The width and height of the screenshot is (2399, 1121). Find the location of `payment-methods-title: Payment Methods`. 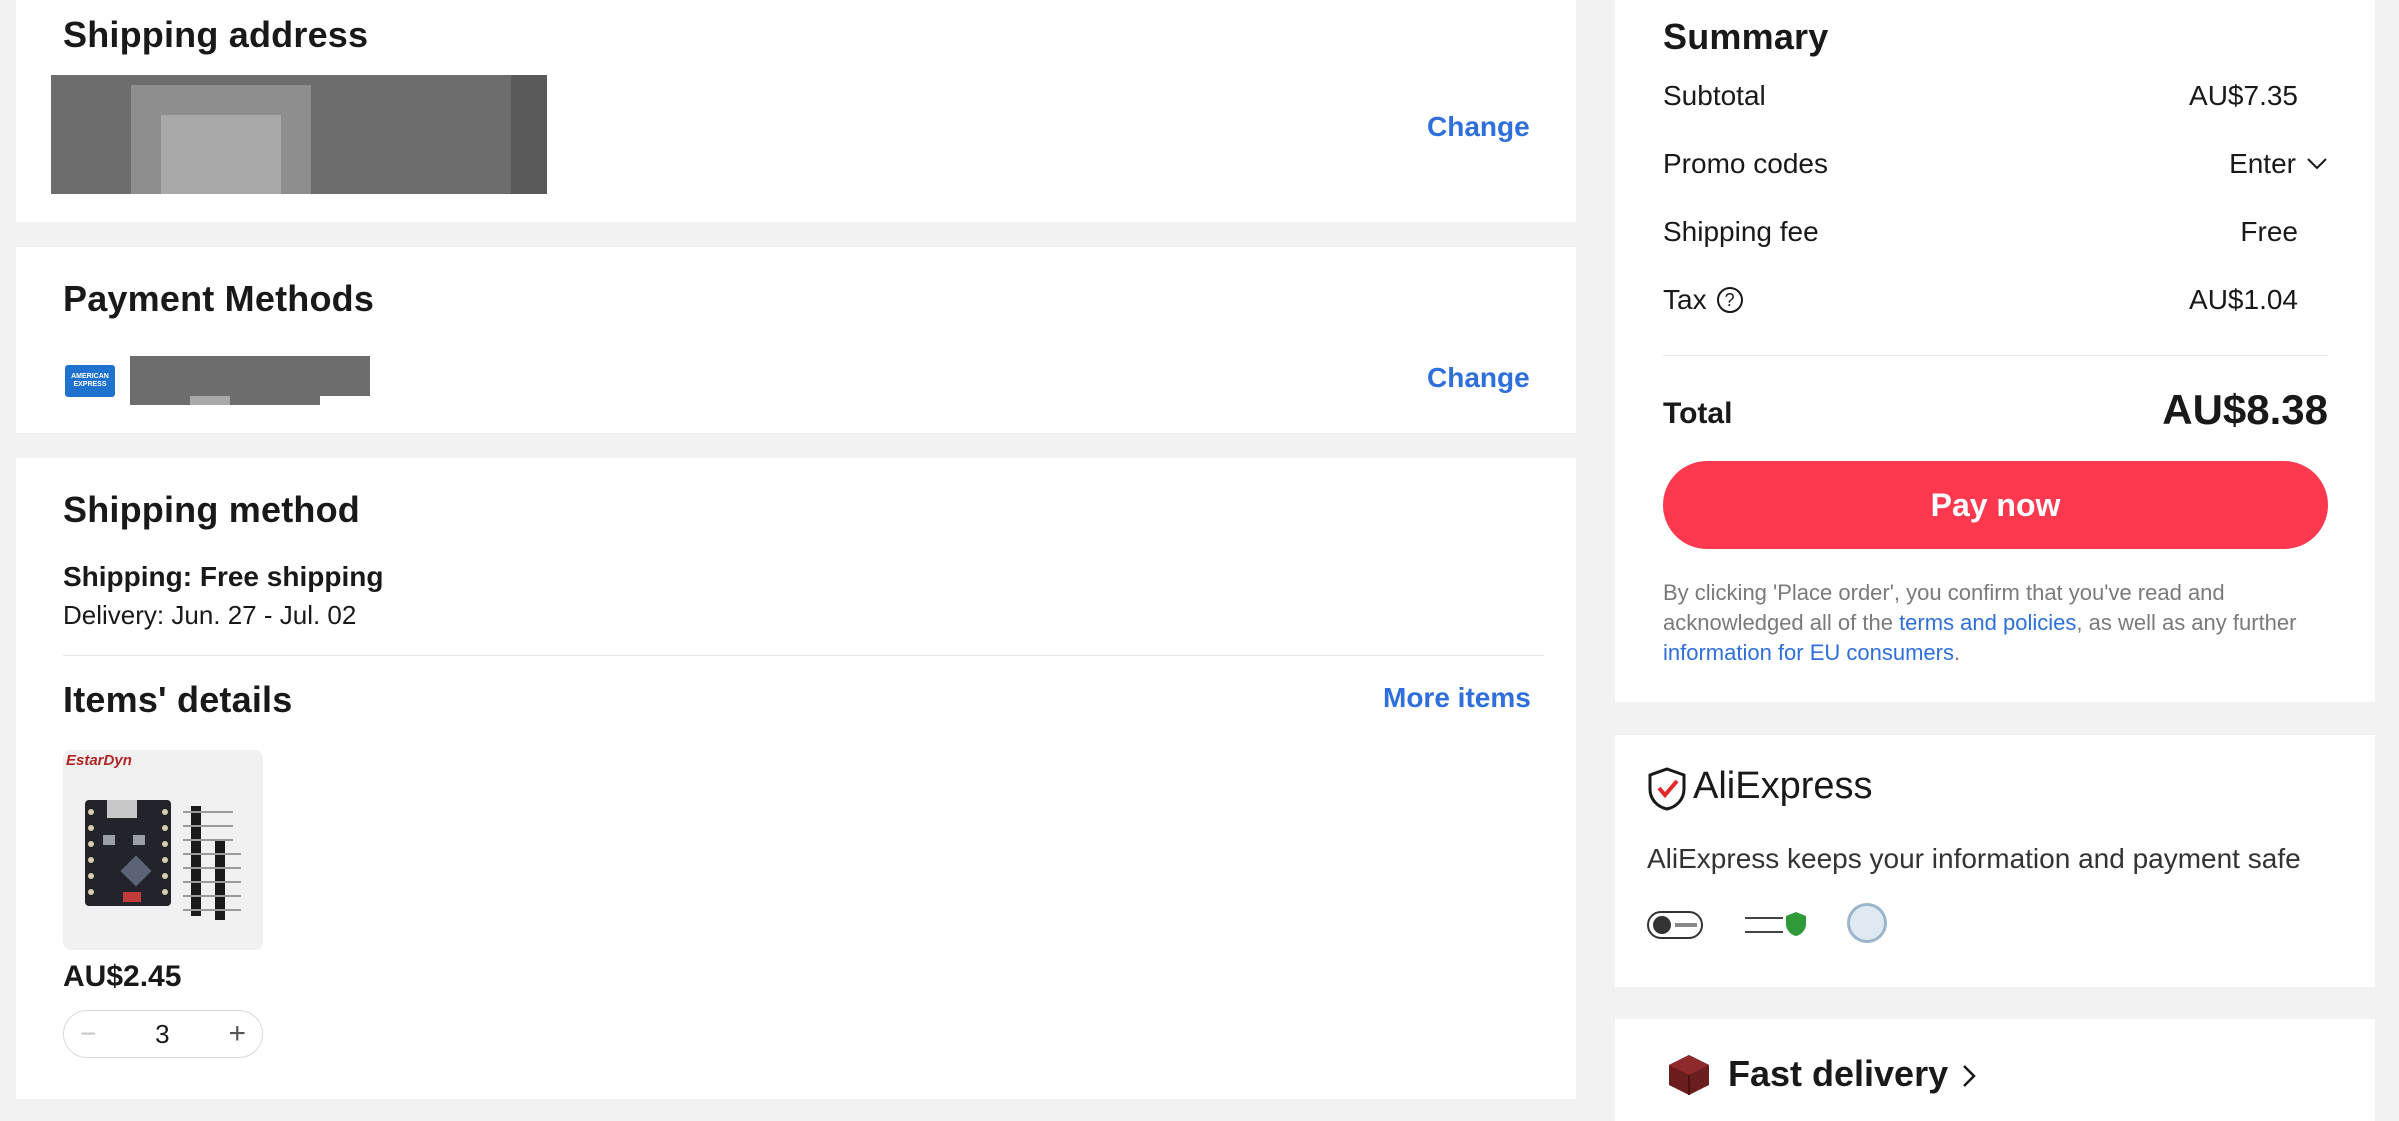

payment-methods-title: Payment Methods is located at coordinates (219, 298).